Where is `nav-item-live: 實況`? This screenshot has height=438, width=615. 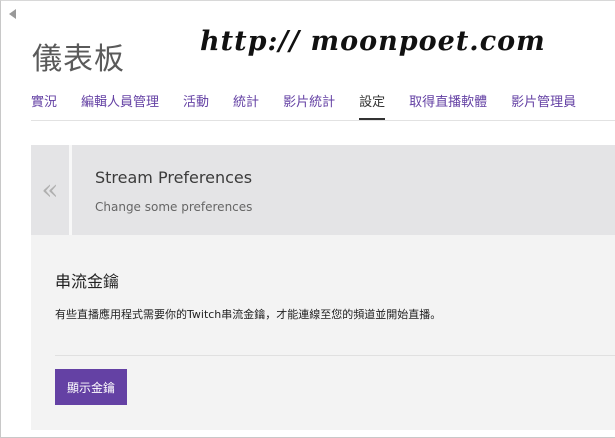 nav-item-live: 實況 is located at coordinates (44, 107).